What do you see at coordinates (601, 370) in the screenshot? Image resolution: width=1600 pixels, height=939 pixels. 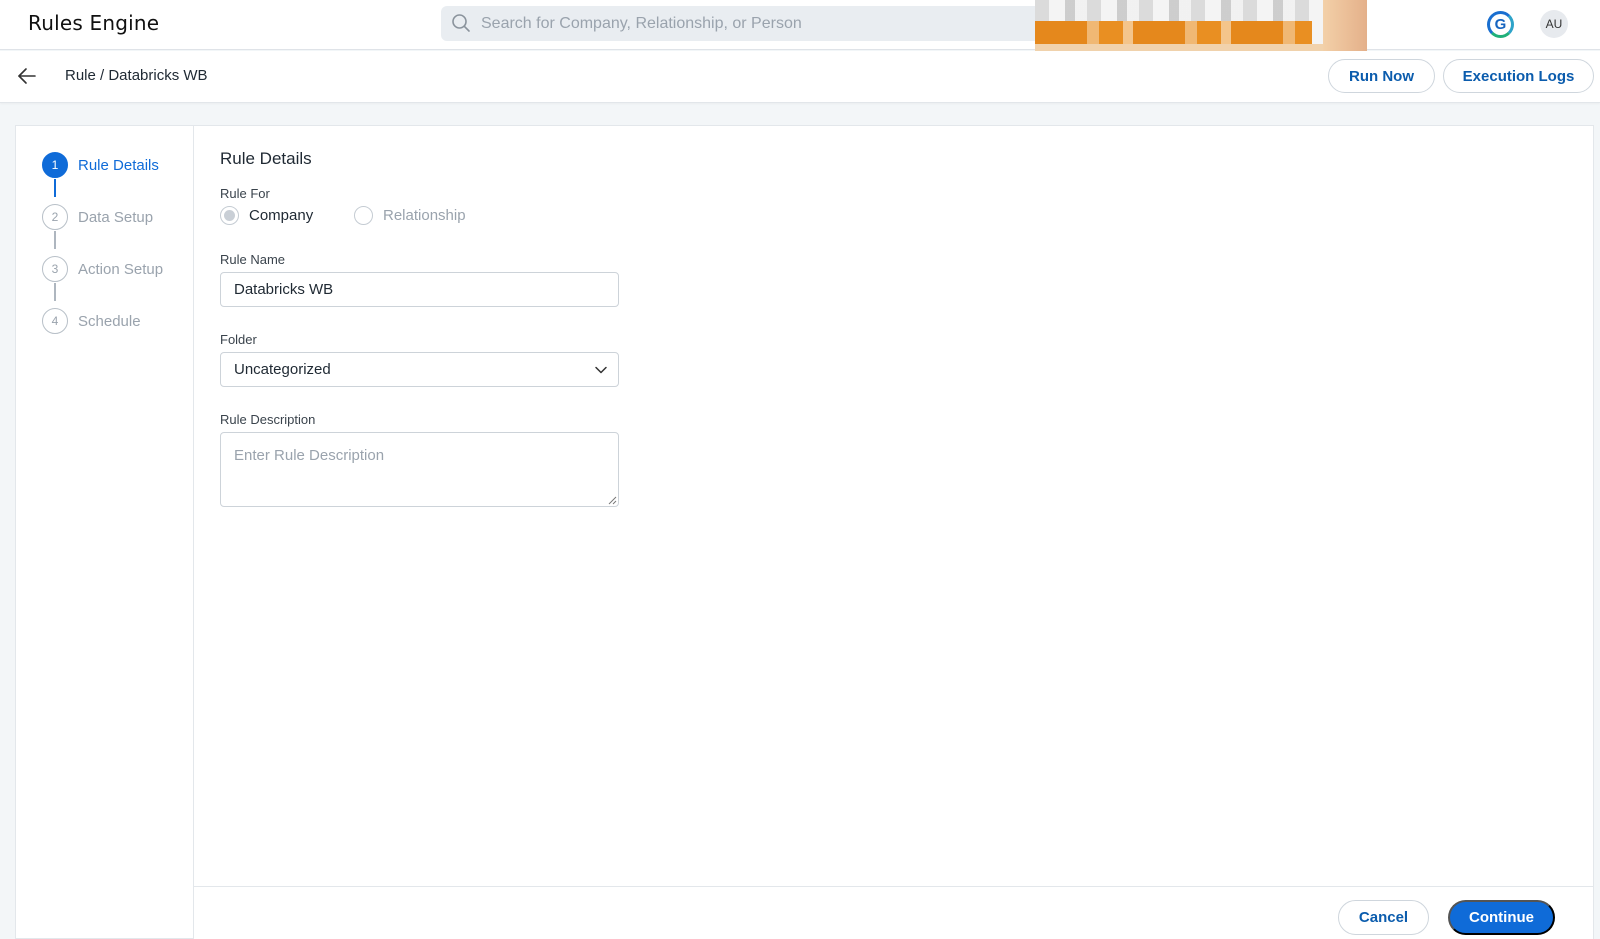 I see `chevron-down-icon` at bounding box center [601, 370].